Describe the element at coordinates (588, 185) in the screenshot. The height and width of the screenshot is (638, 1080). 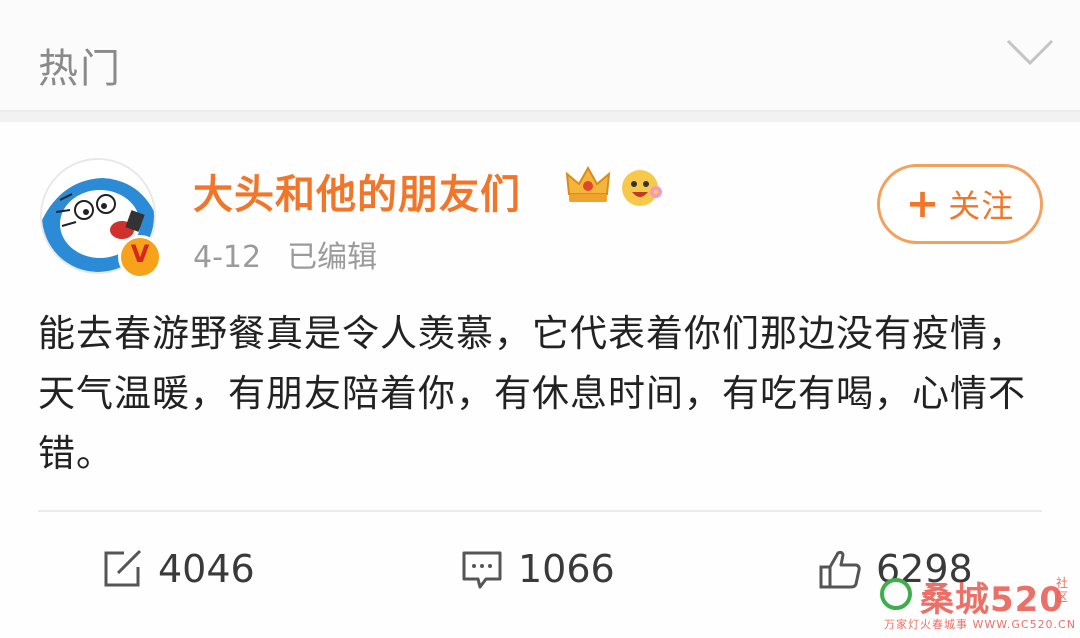
I see `crown-icon` at that location.